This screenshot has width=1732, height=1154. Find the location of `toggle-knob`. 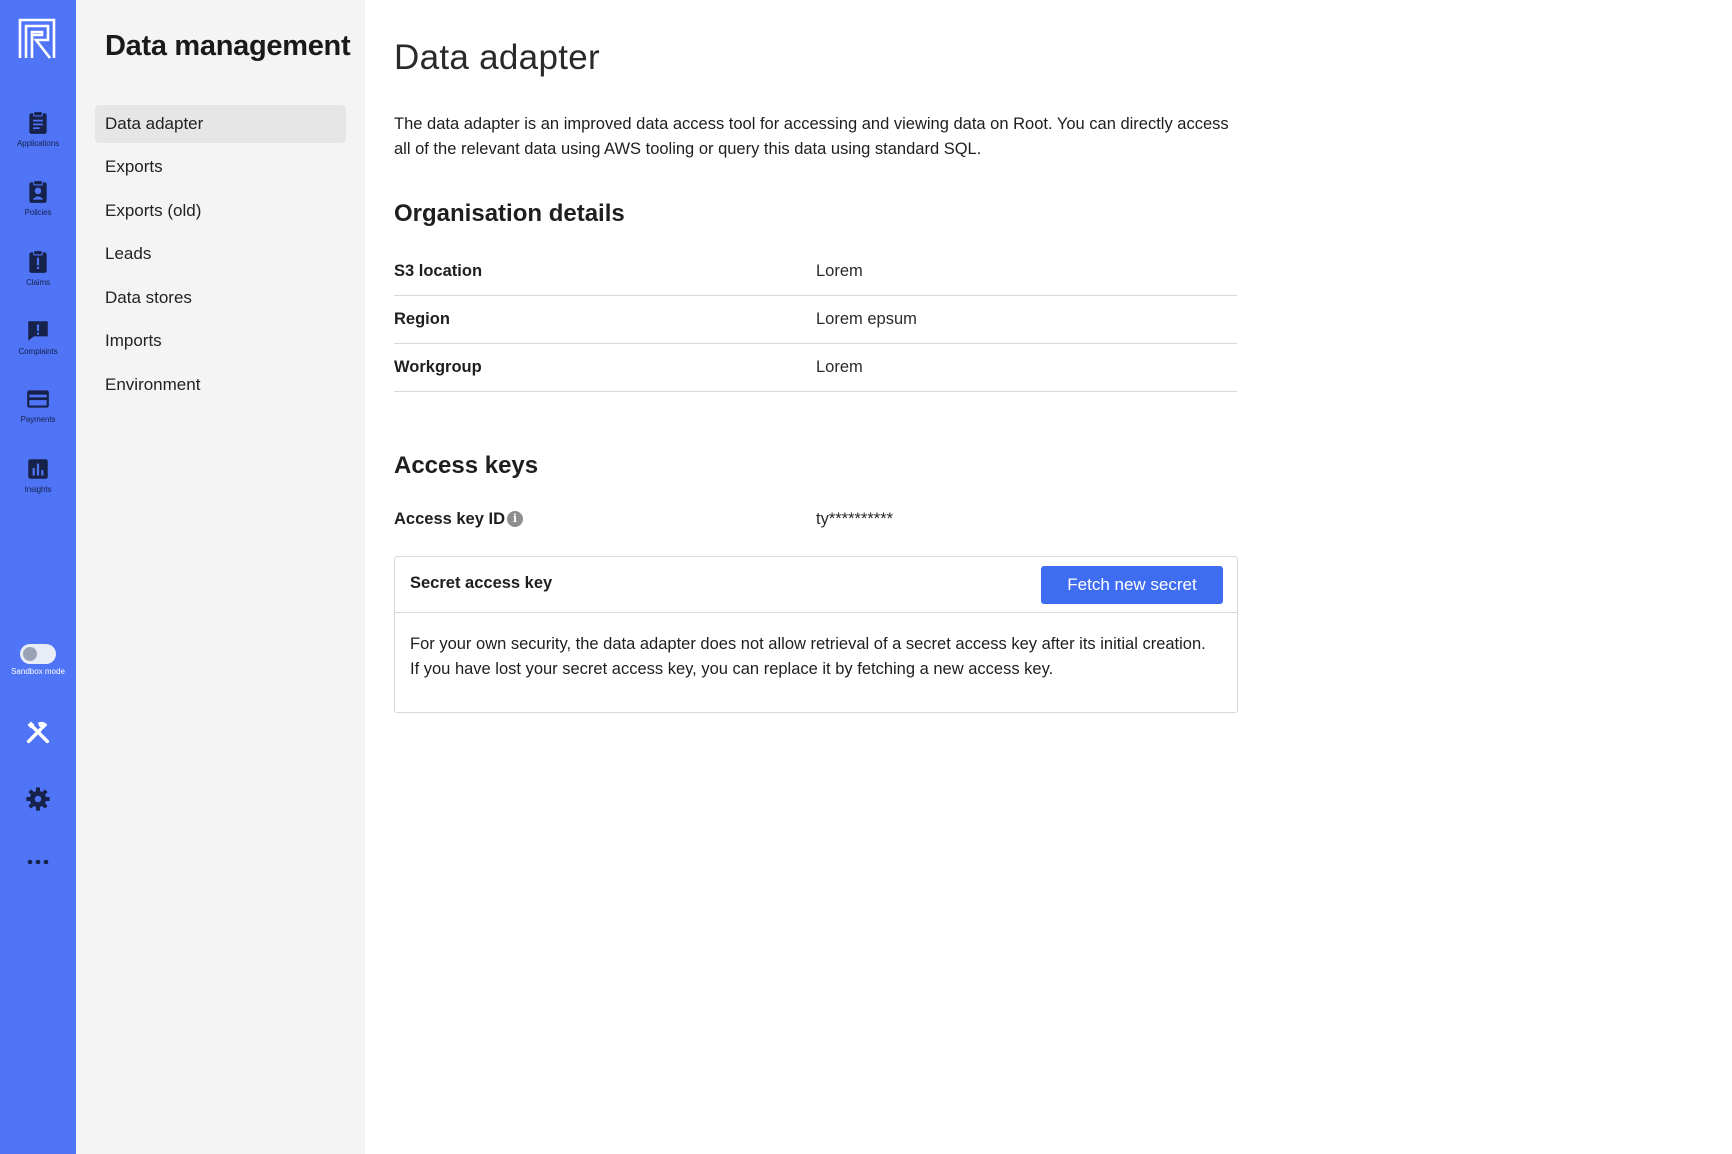

toggle-knob is located at coordinates (30, 654).